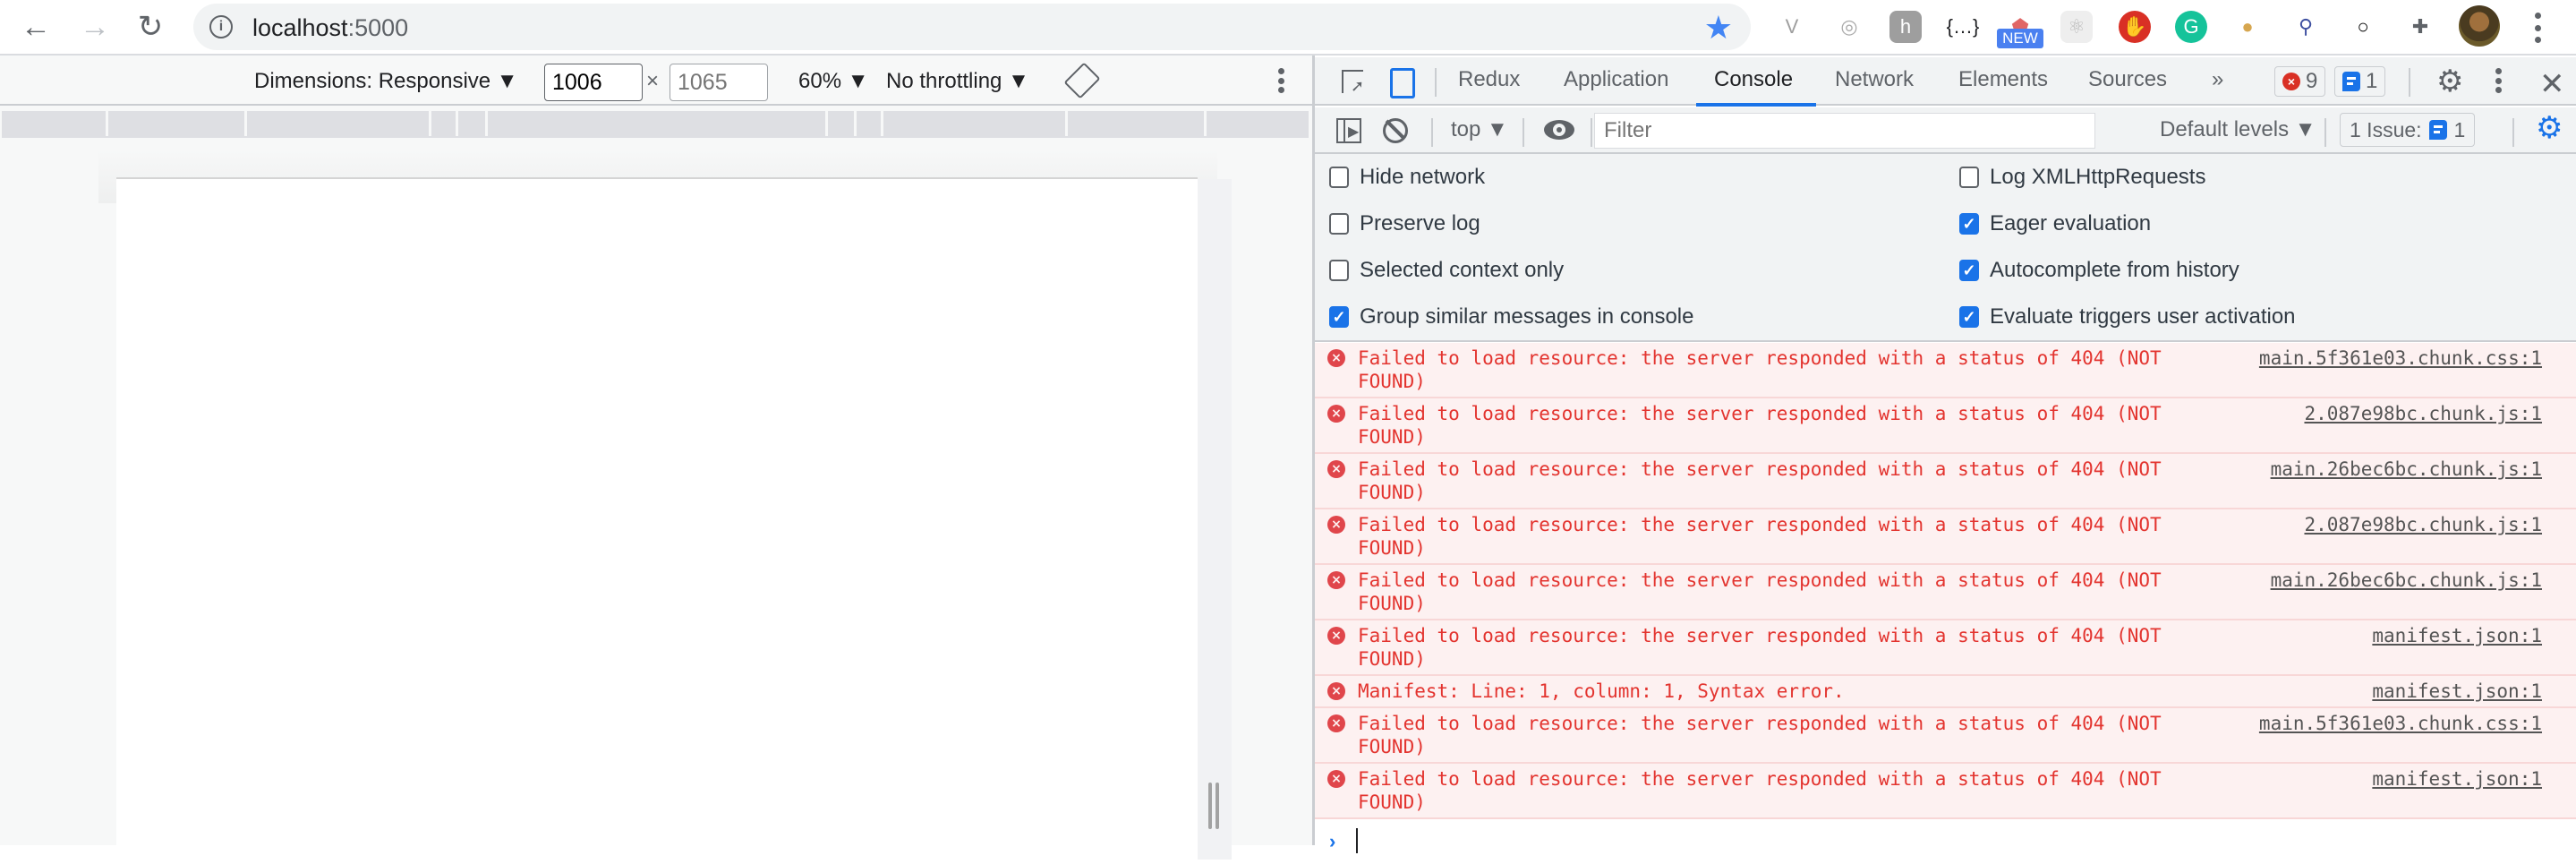 The image size is (2576, 864). Describe the element at coordinates (1559, 130) in the screenshot. I see `live-expression-eye-icon` at that location.